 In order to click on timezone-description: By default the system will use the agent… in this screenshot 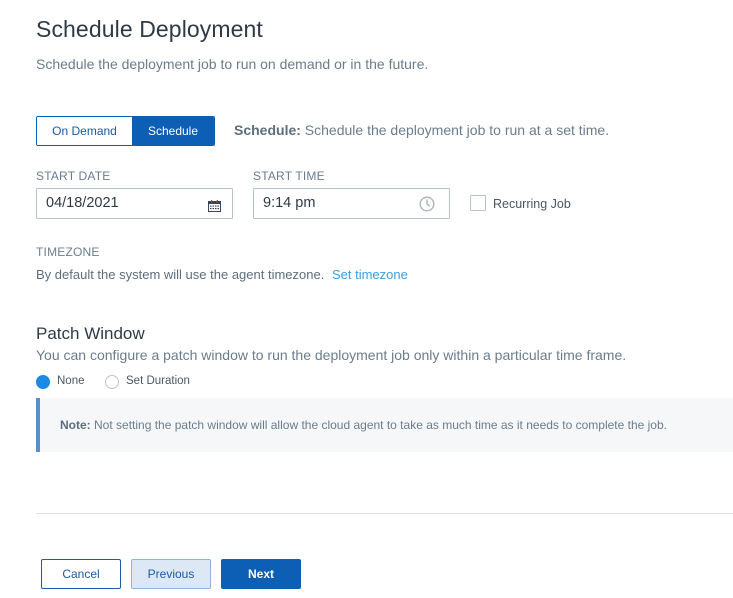, I will do `click(222, 274)`.